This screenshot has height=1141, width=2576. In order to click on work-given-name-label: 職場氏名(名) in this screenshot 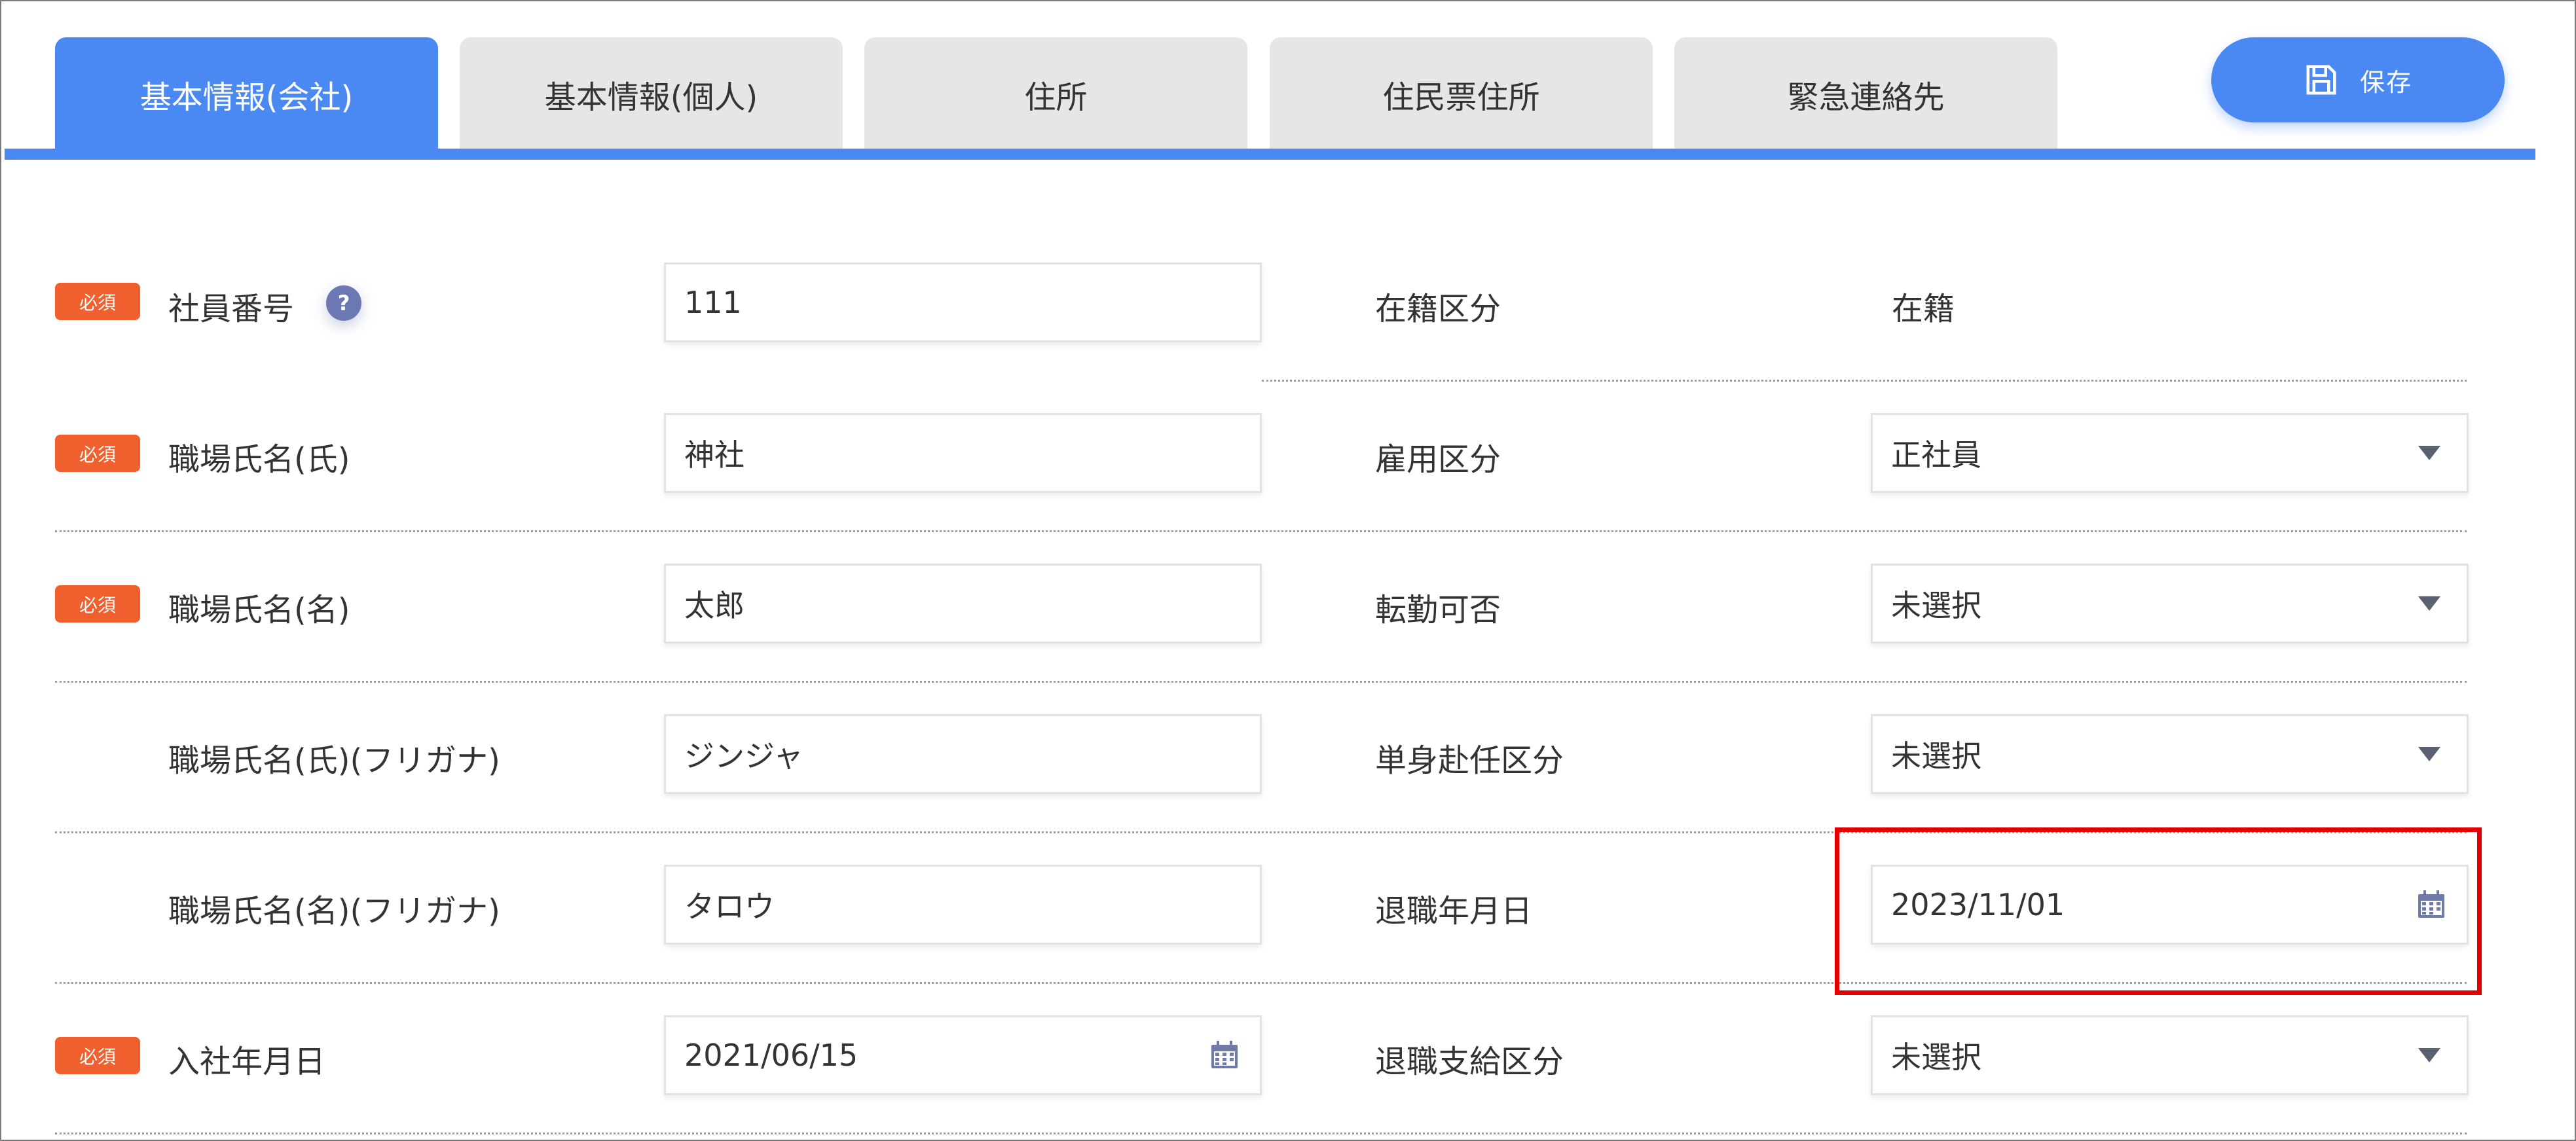, I will do `click(259, 610)`.